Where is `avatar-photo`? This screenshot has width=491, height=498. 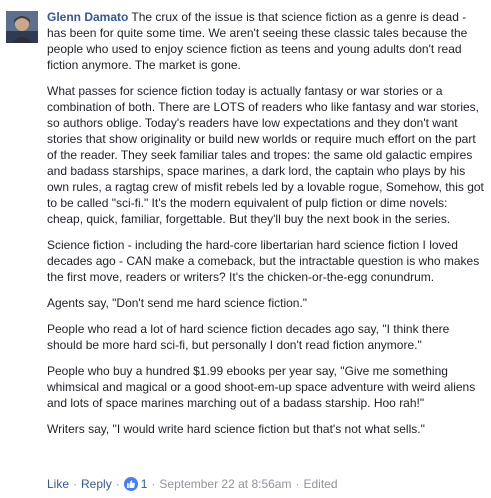
avatar-photo is located at coordinates (22, 27).